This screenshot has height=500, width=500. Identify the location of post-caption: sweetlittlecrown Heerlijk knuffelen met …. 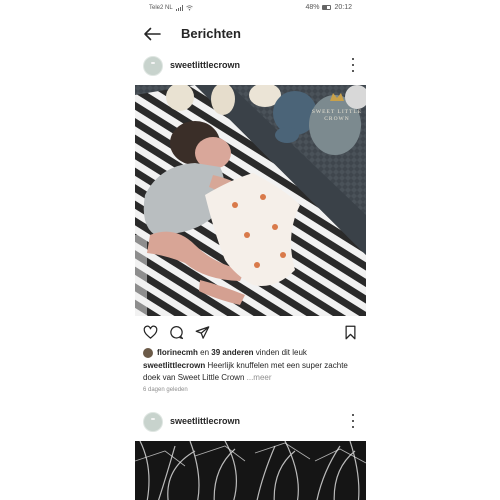
(250, 372).